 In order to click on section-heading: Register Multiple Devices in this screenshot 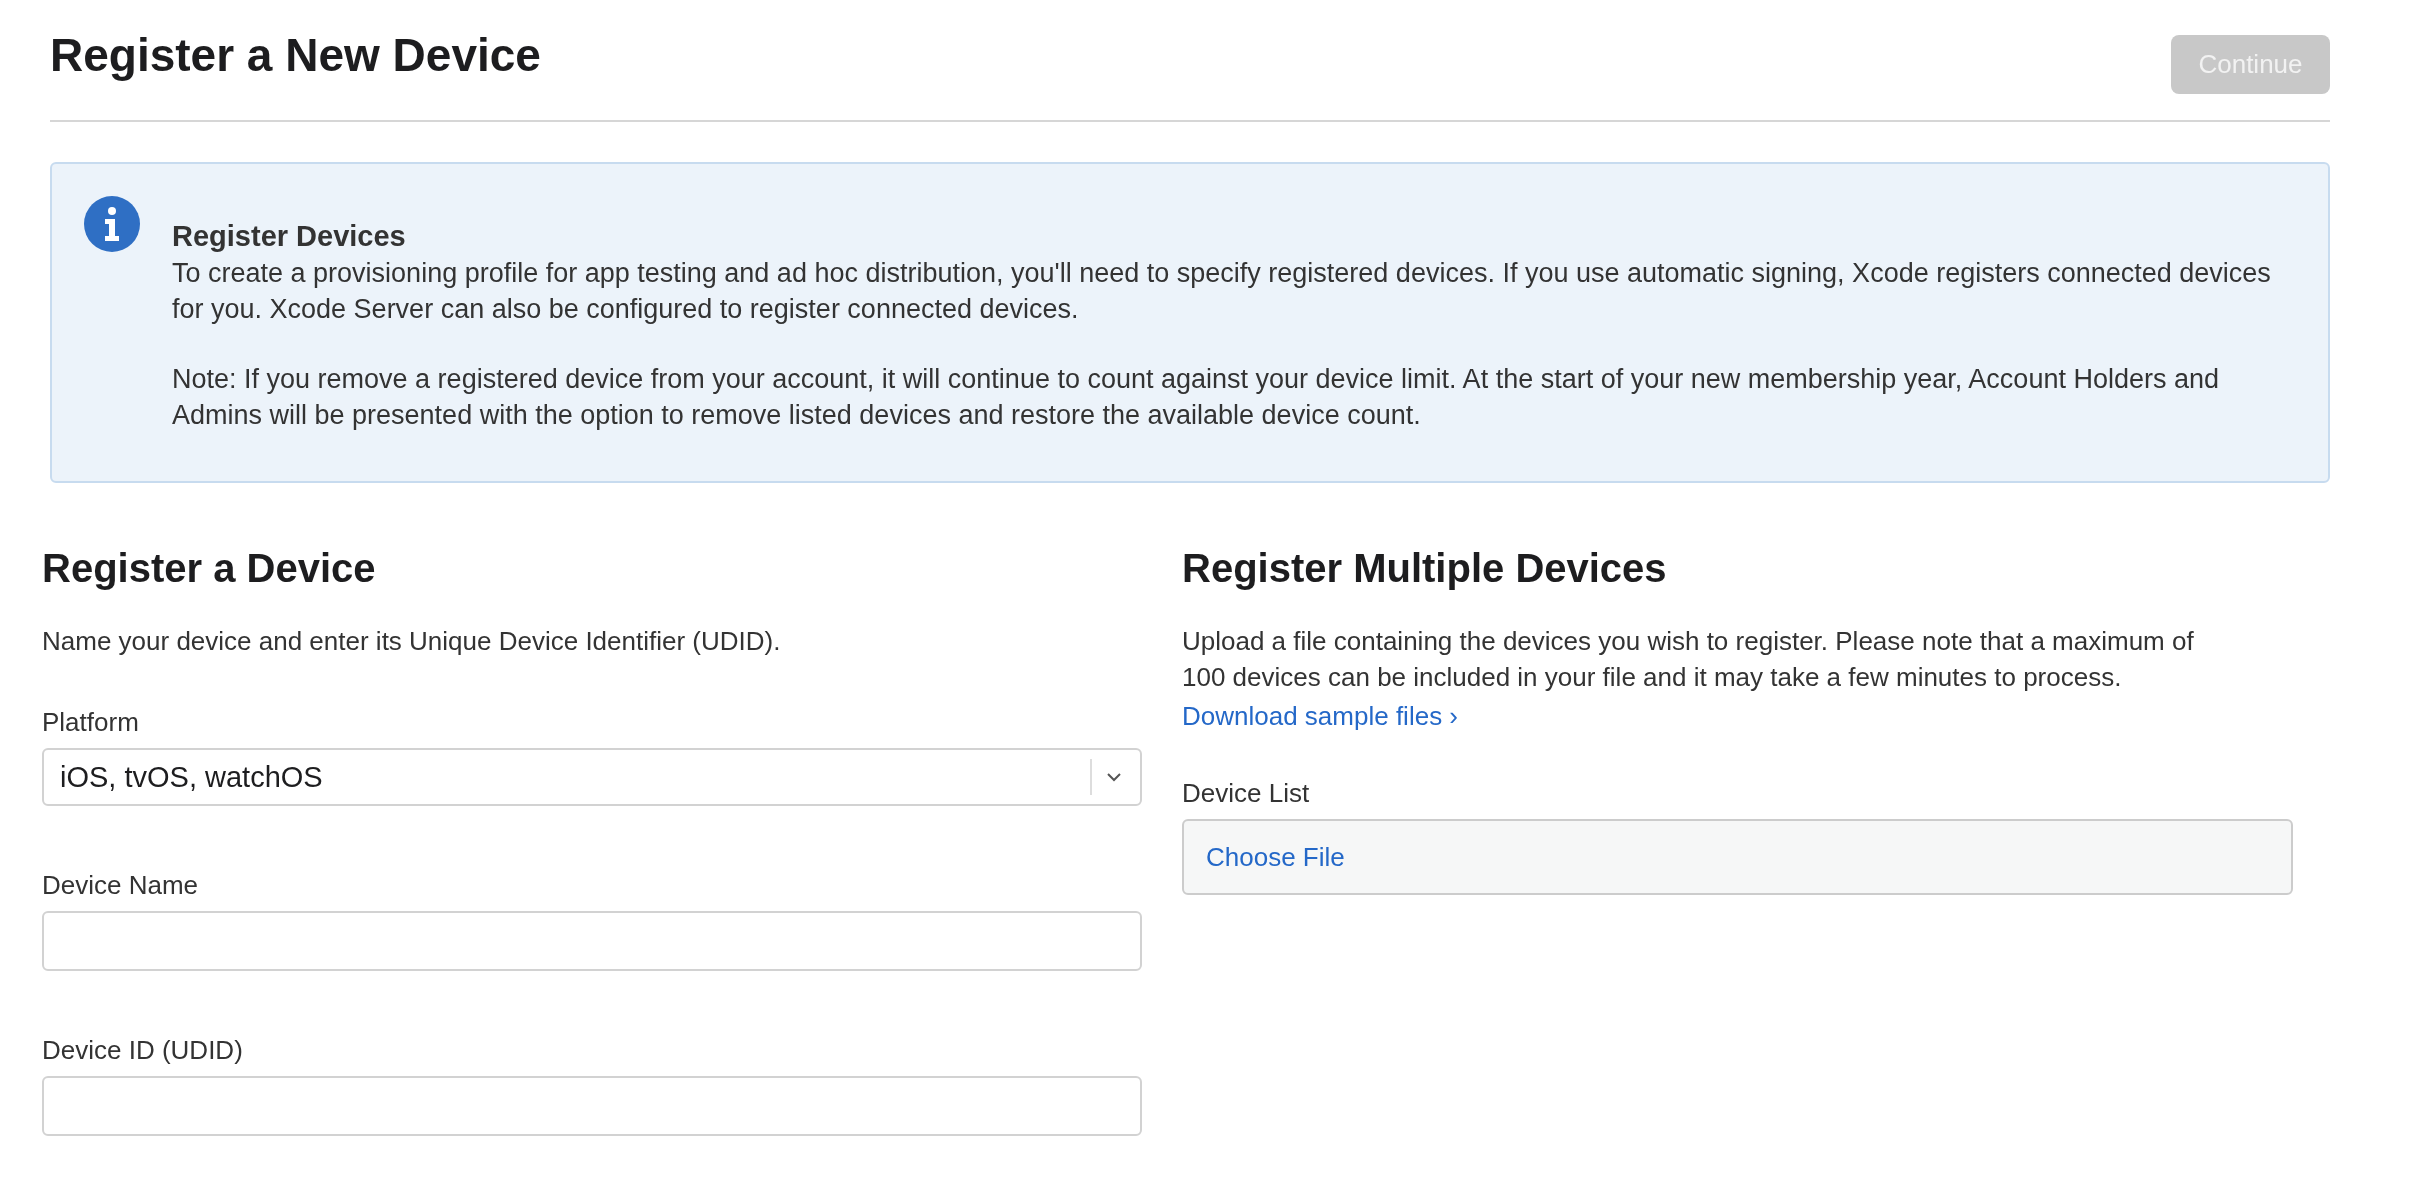, I will do `click(1425, 568)`.